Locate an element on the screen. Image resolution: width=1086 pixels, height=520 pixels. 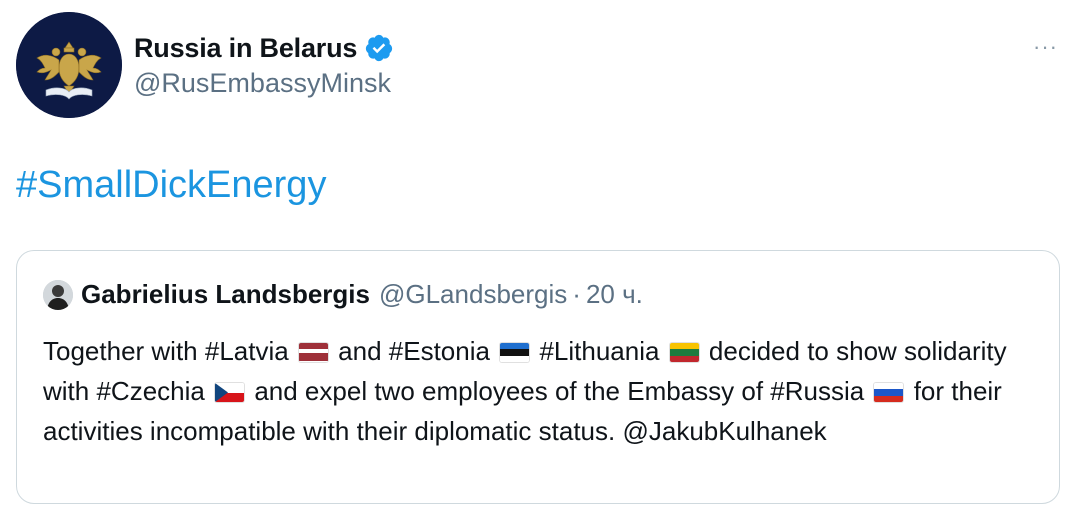
author-display-name: Russia in Belarus is located at coordinates (245, 48).